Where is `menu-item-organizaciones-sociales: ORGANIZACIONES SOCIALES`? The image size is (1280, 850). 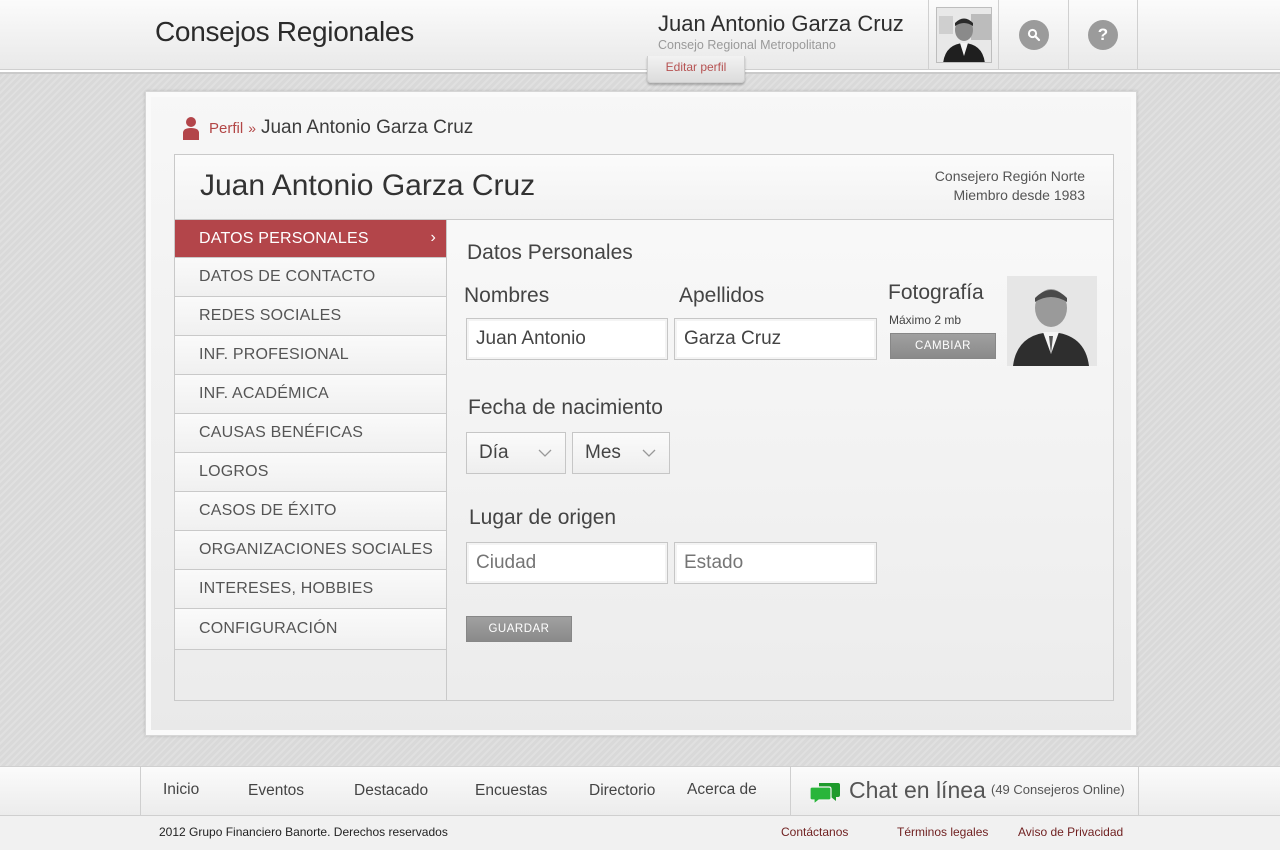 menu-item-organizaciones-sociales: ORGANIZACIONES SOCIALES is located at coordinates (310, 550).